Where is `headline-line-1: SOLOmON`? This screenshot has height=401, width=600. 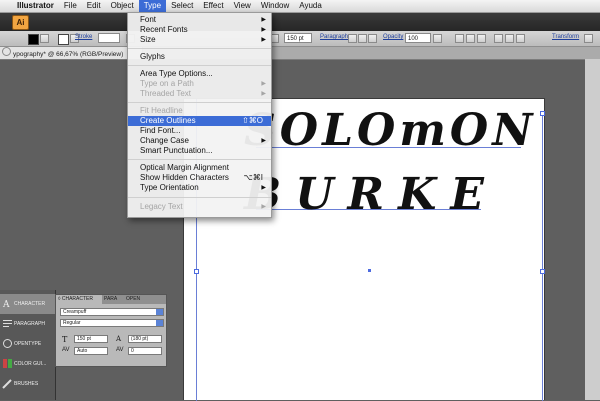 headline-line-1: SOLOmON is located at coordinates (390, 130).